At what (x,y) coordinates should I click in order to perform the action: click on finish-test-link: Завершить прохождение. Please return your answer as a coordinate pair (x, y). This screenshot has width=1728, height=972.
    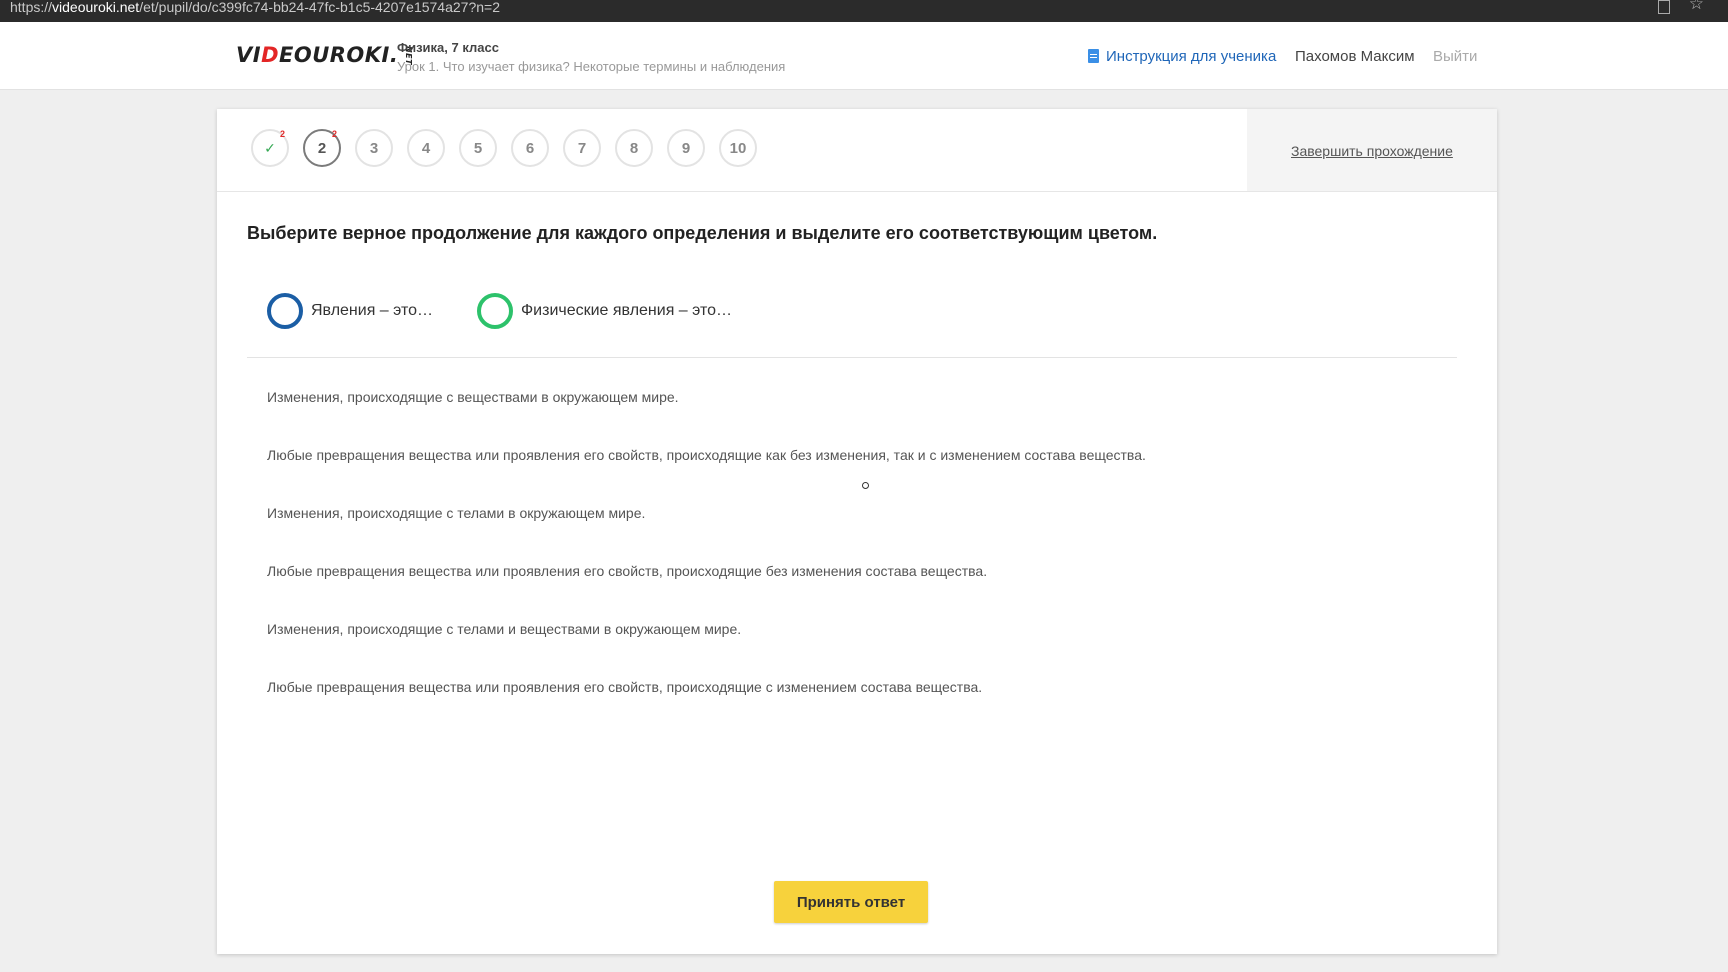
    Looking at the image, I should click on (1372, 151).